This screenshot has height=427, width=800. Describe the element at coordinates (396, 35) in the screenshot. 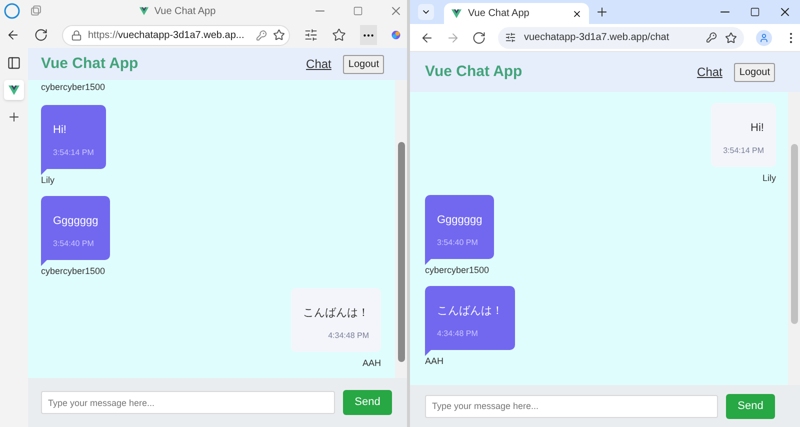

I see `assistant-icon` at that location.